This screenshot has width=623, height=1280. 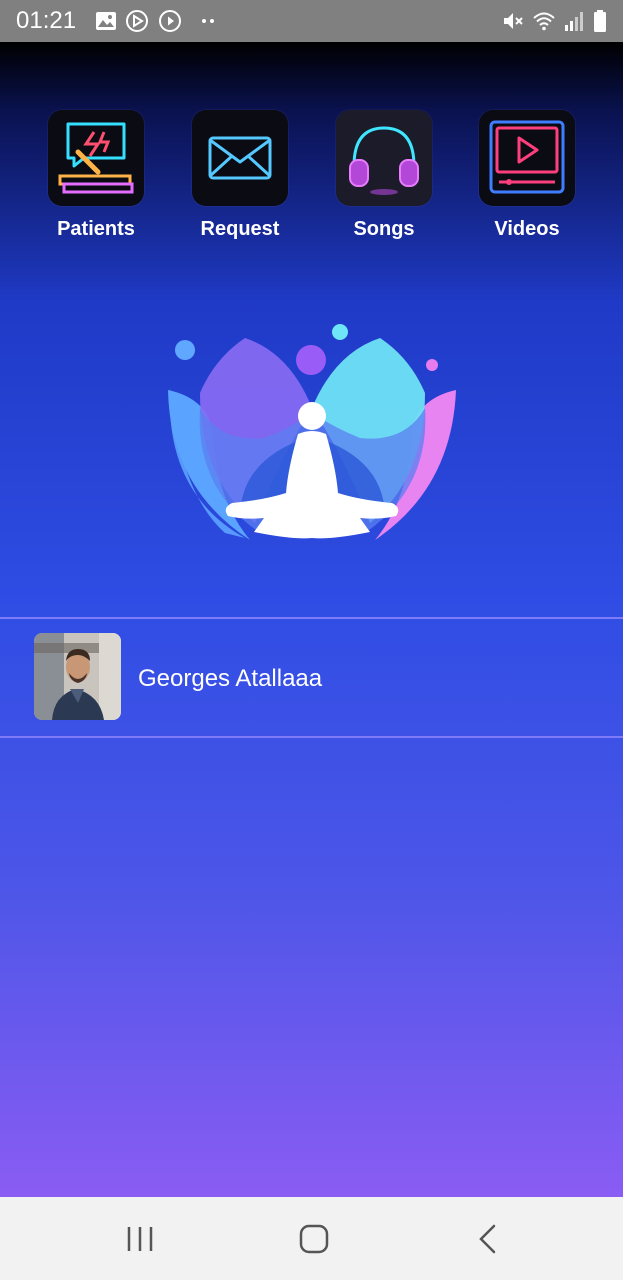 I want to click on menu-item-videos: Videos, so click(x=527, y=175).